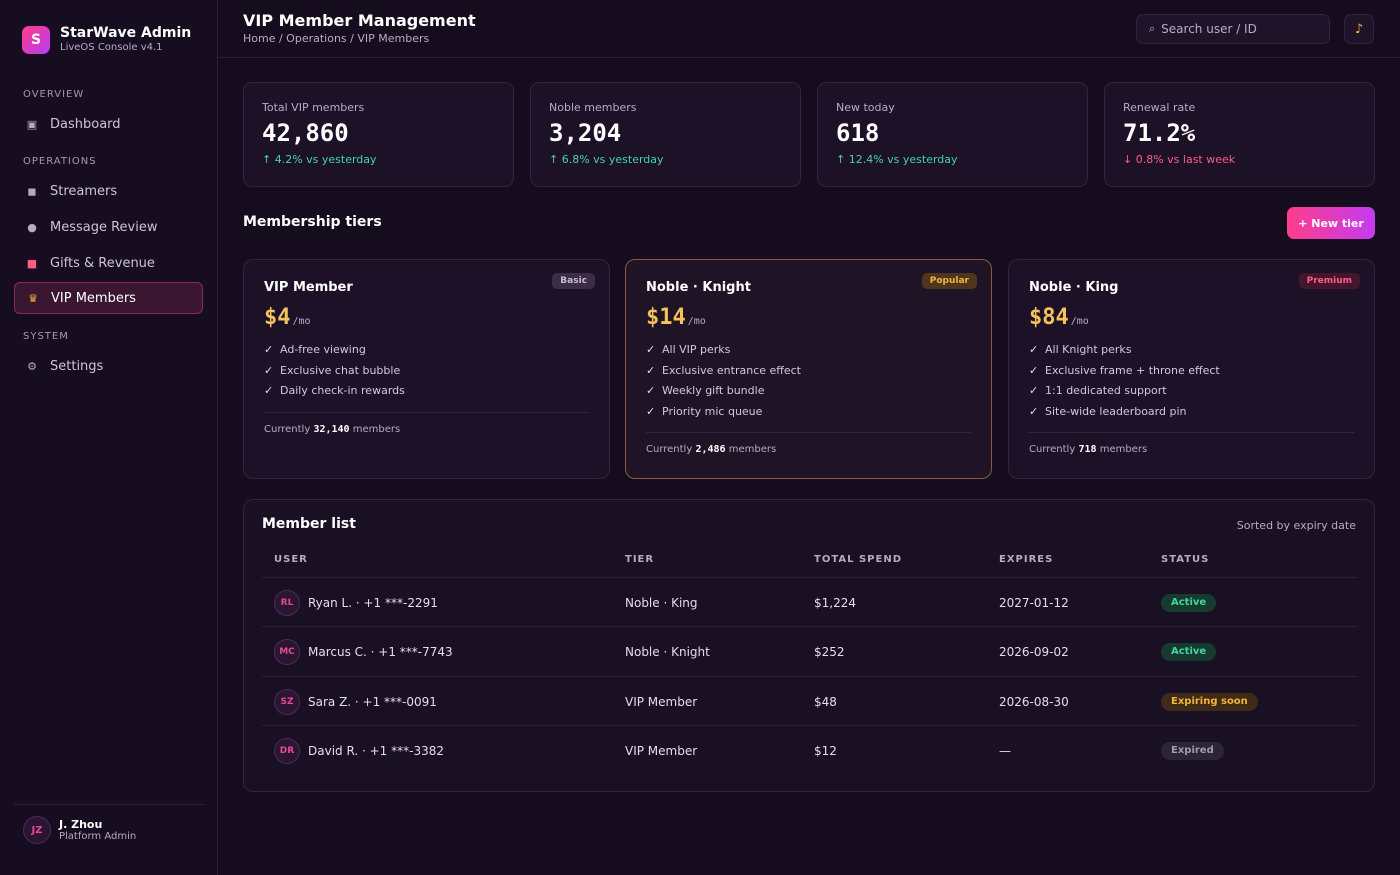  Describe the element at coordinates (1296, 525) in the screenshot. I see `sort-note: Sorted by expiry date` at that location.